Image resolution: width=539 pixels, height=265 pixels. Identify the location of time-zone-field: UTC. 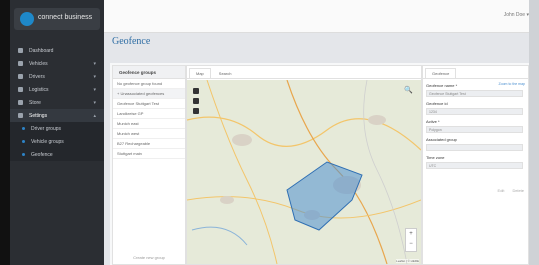
(474, 165).